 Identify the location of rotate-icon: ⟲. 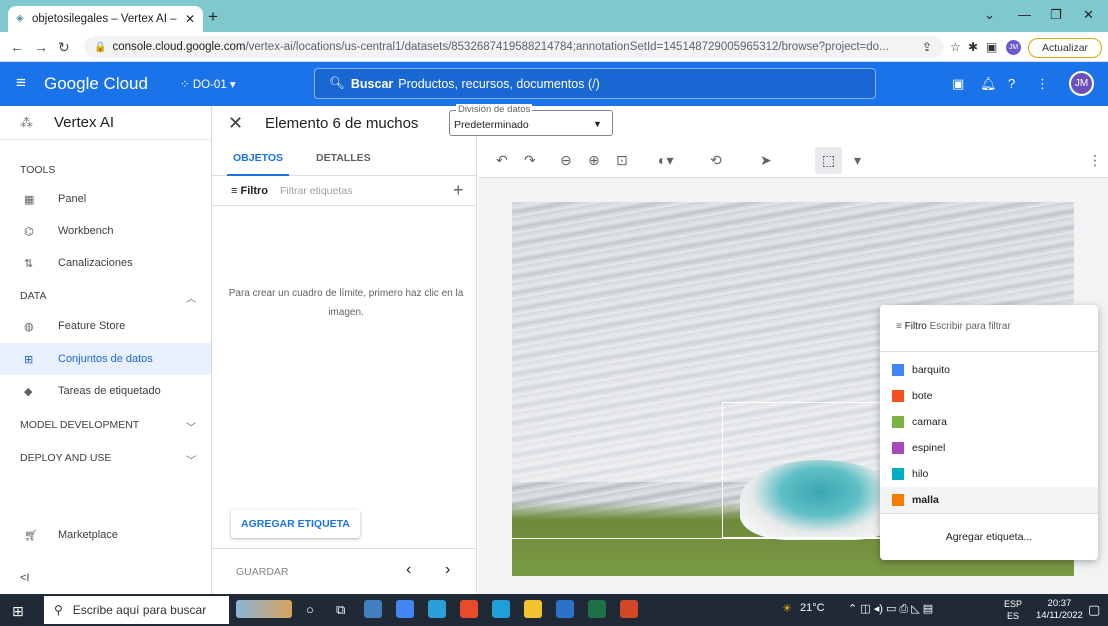
(716, 160).